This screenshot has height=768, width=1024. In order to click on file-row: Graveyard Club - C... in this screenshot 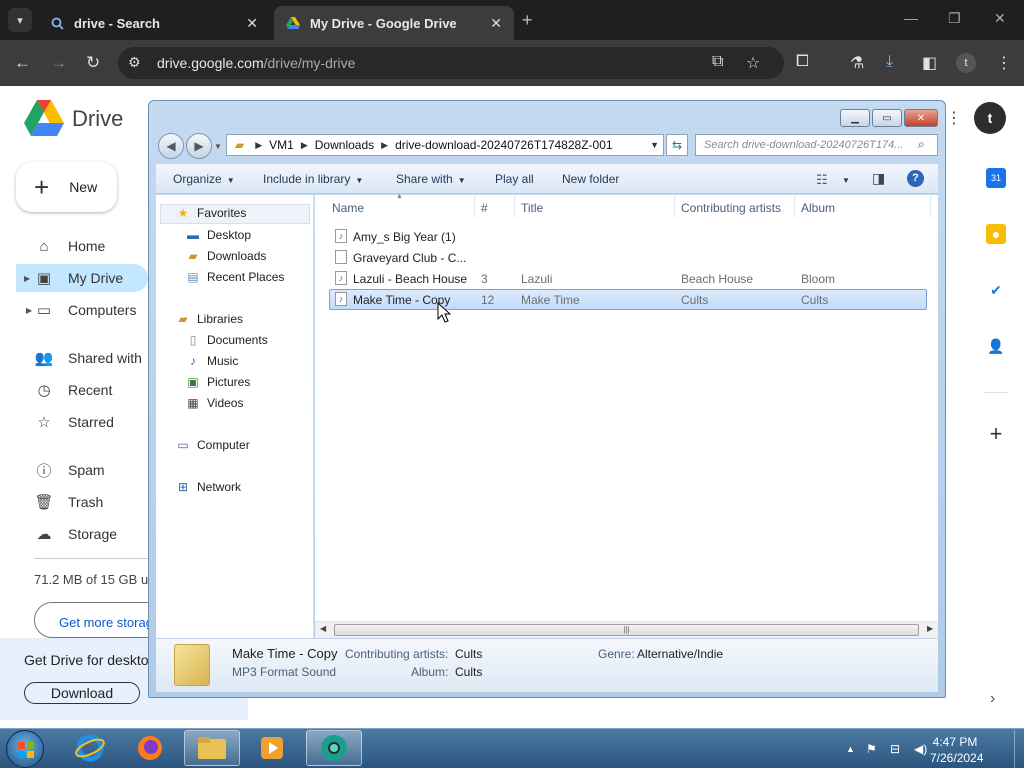, I will do `click(628, 257)`.